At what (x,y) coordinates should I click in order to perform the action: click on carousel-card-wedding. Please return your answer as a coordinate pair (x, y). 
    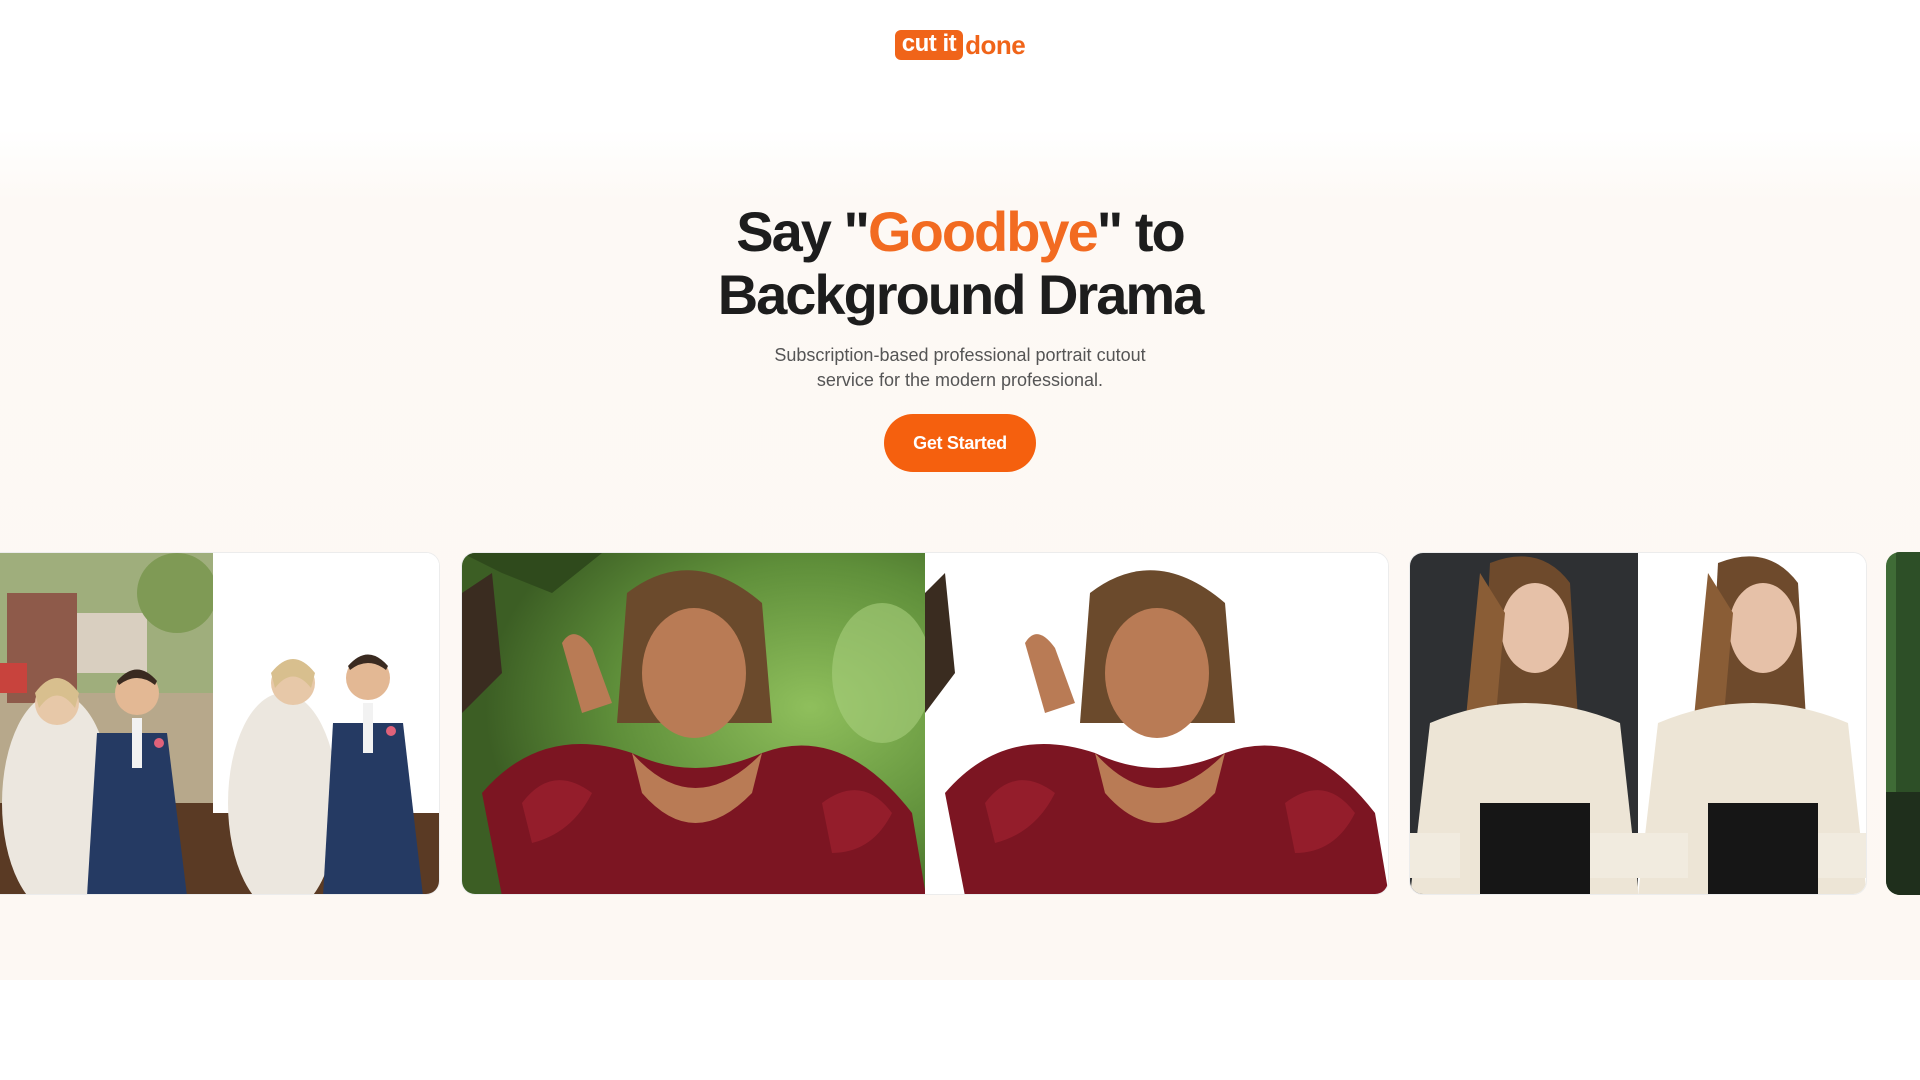
    Looking at the image, I should click on (220, 723).